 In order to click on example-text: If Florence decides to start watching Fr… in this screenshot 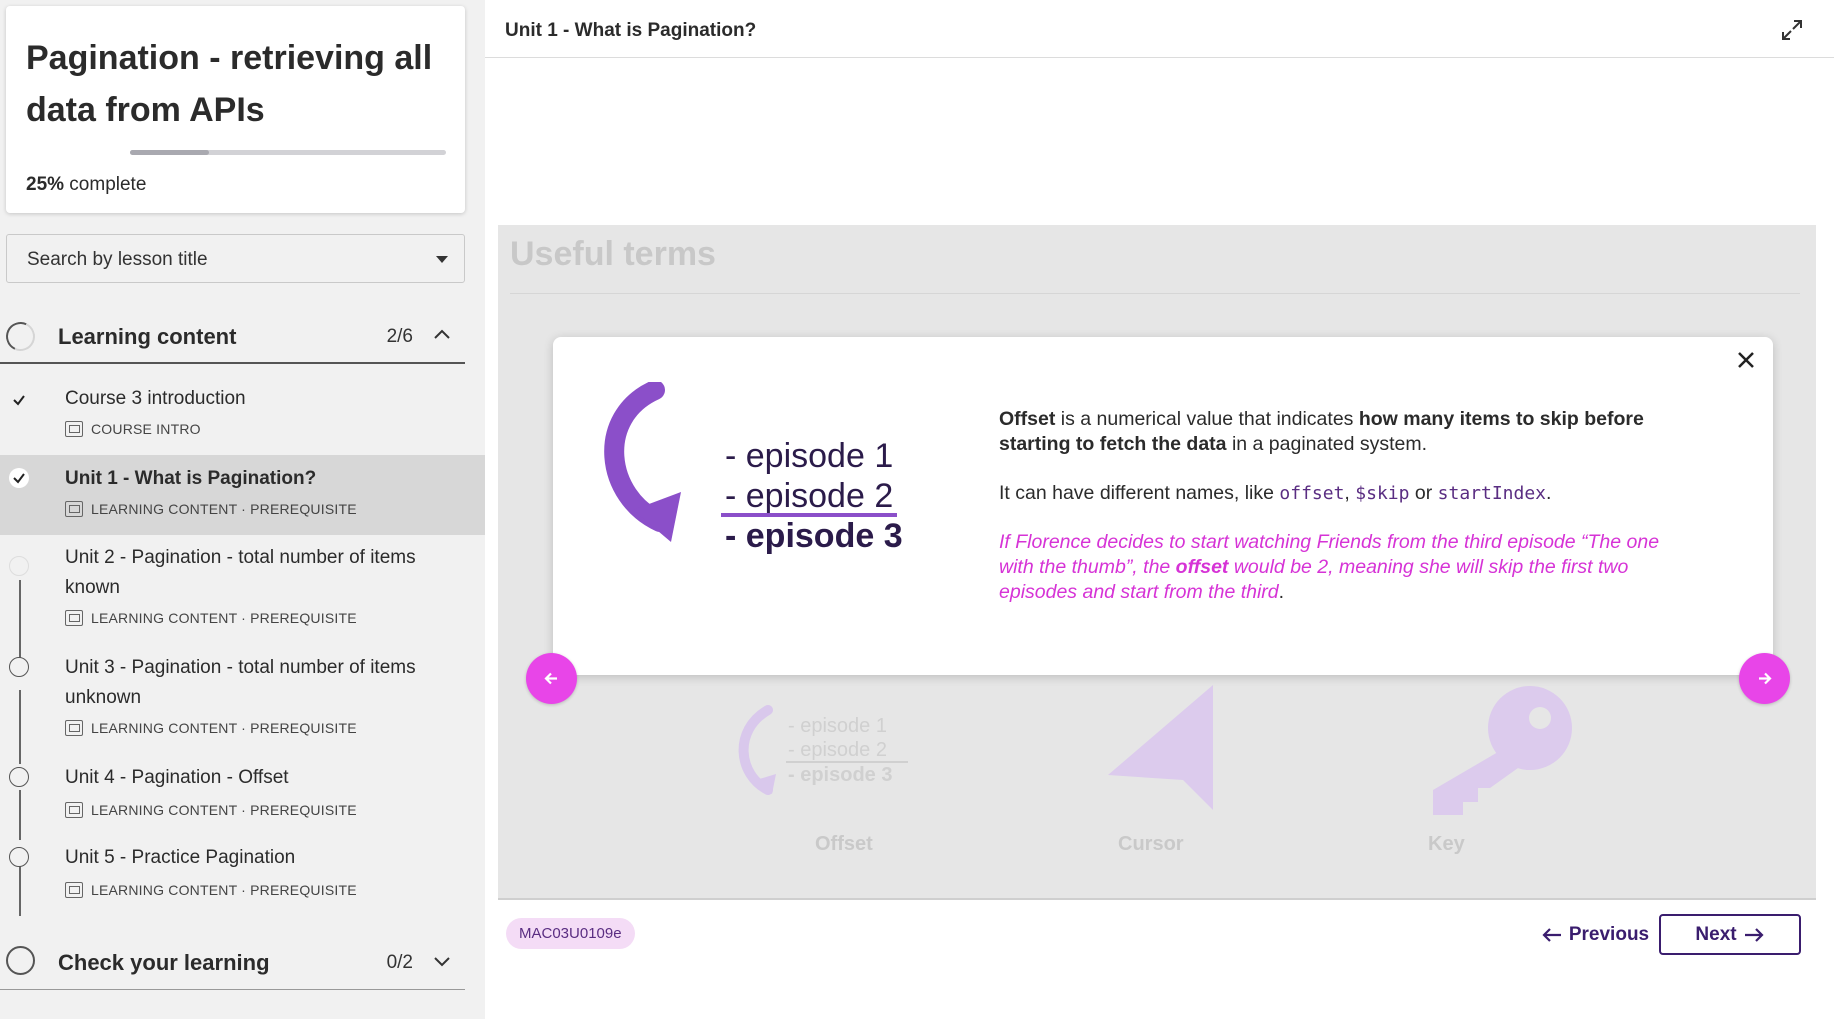, I will do `click(1329, 567)`.